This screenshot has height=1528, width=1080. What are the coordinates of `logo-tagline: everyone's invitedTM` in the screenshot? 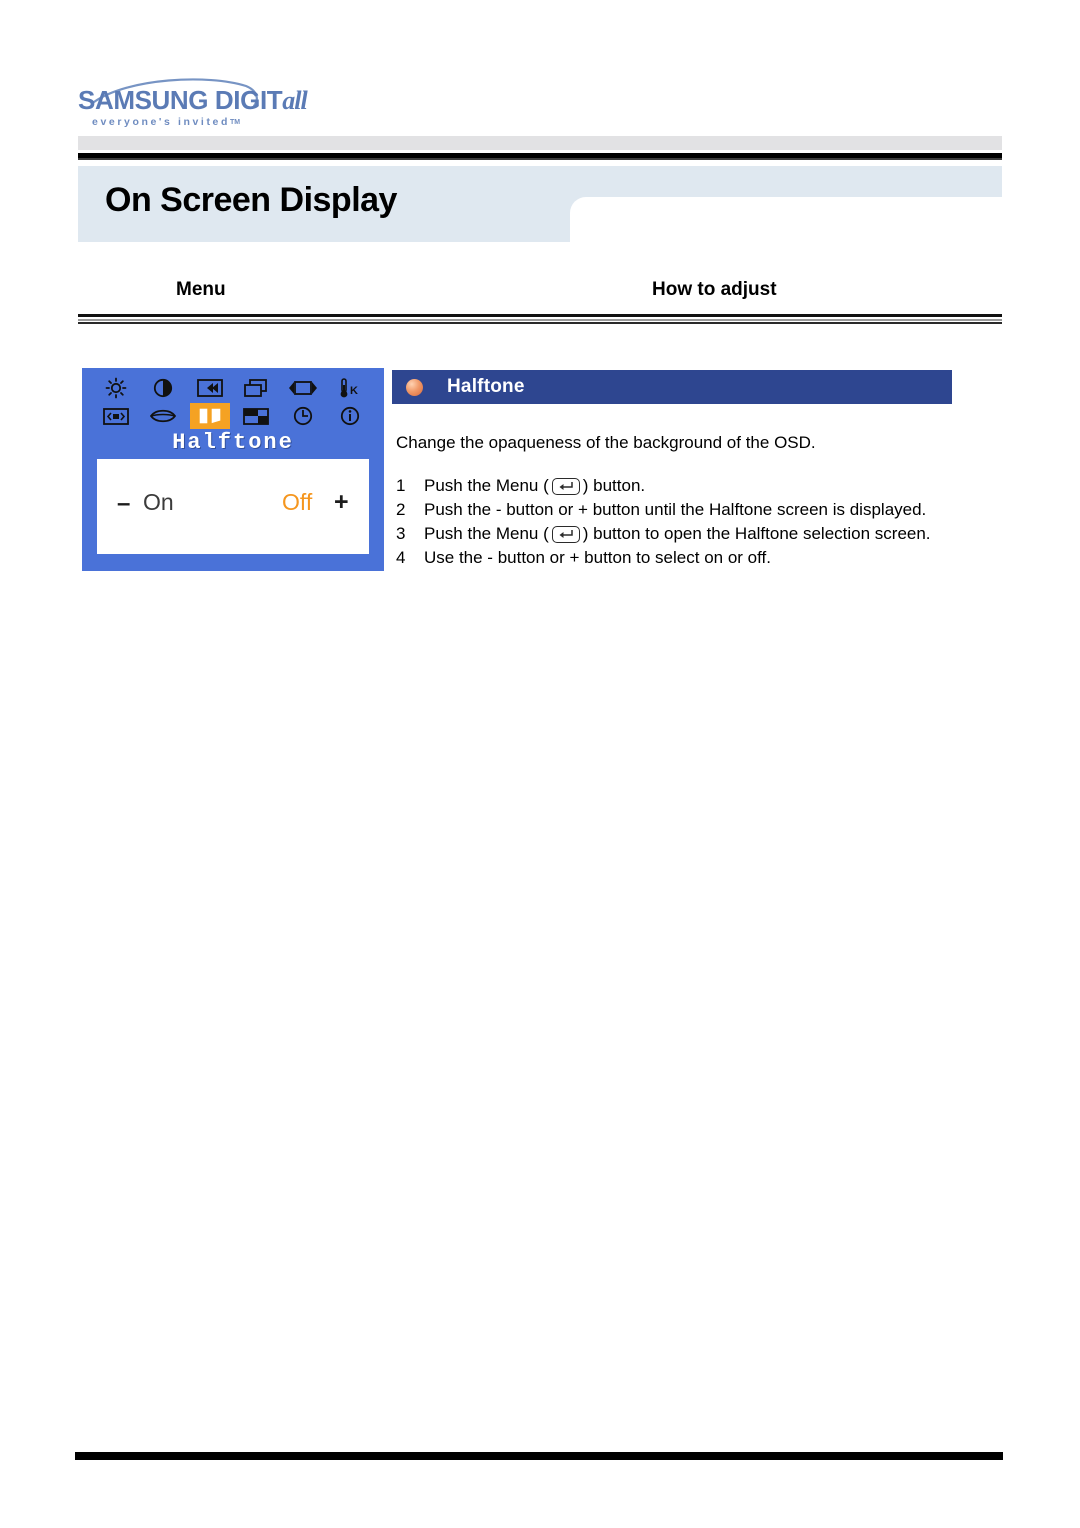 It's located at (166, 122).